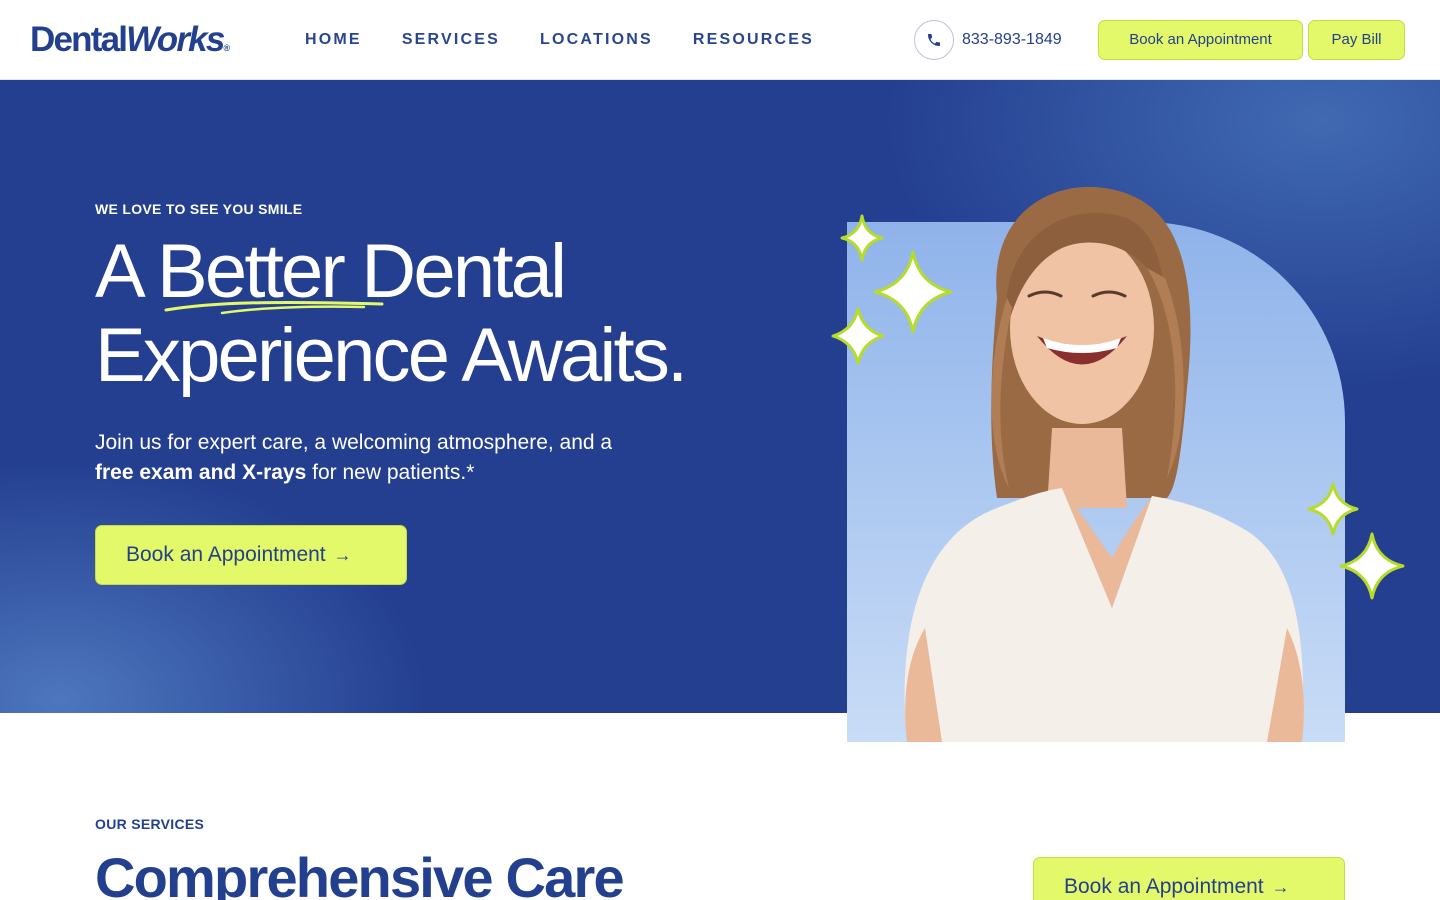  I want to click on nav-home: HOME, so click(333, 40).